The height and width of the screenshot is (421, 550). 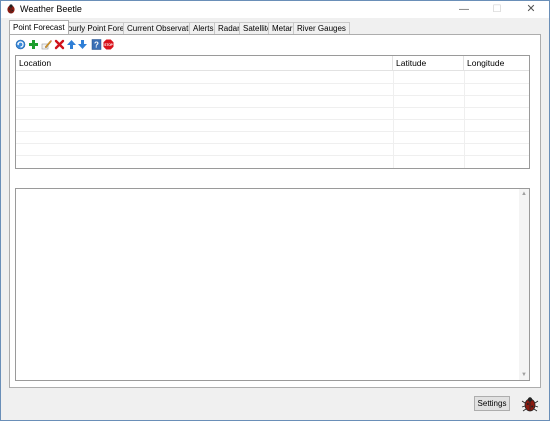 I want to click on window-title: Weather Beetle, so click(x=51, y=9).